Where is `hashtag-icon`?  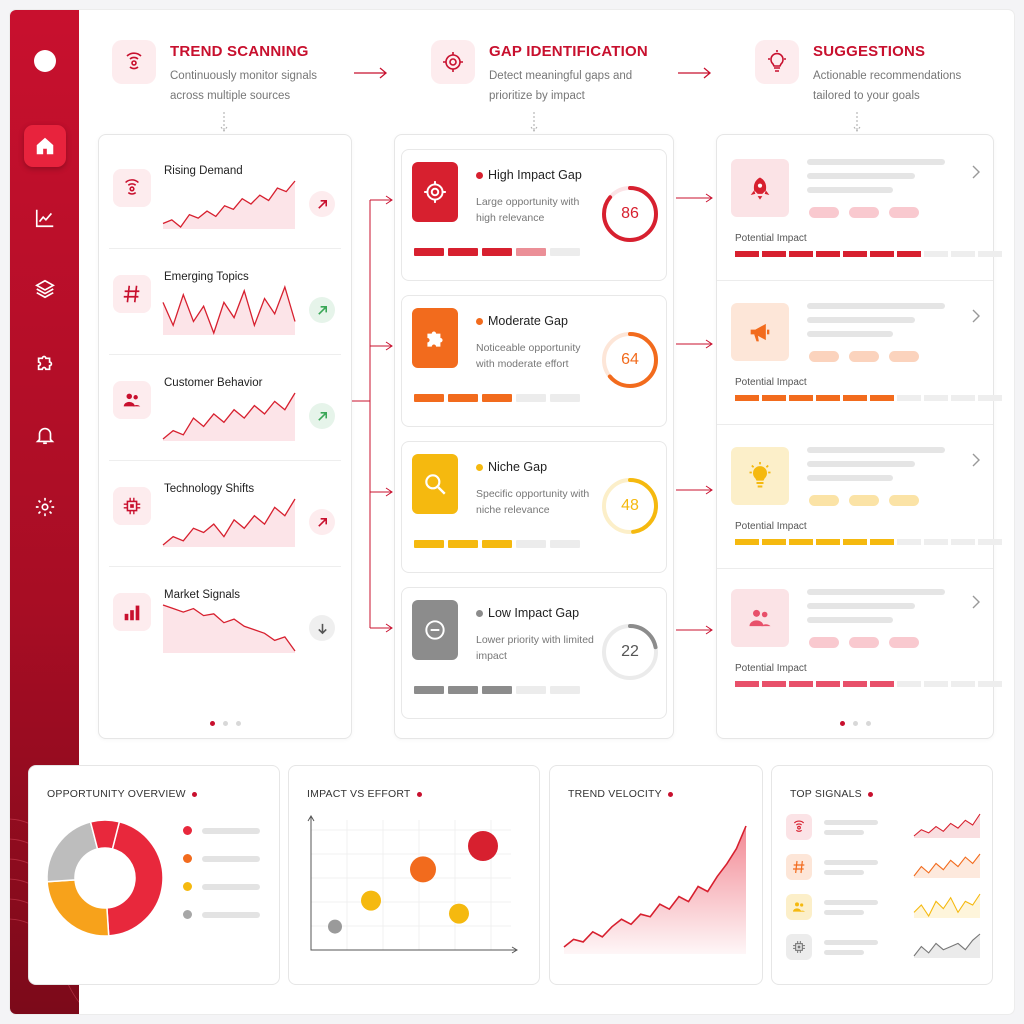 hashtag-icon is located at coordinates (799, 867).